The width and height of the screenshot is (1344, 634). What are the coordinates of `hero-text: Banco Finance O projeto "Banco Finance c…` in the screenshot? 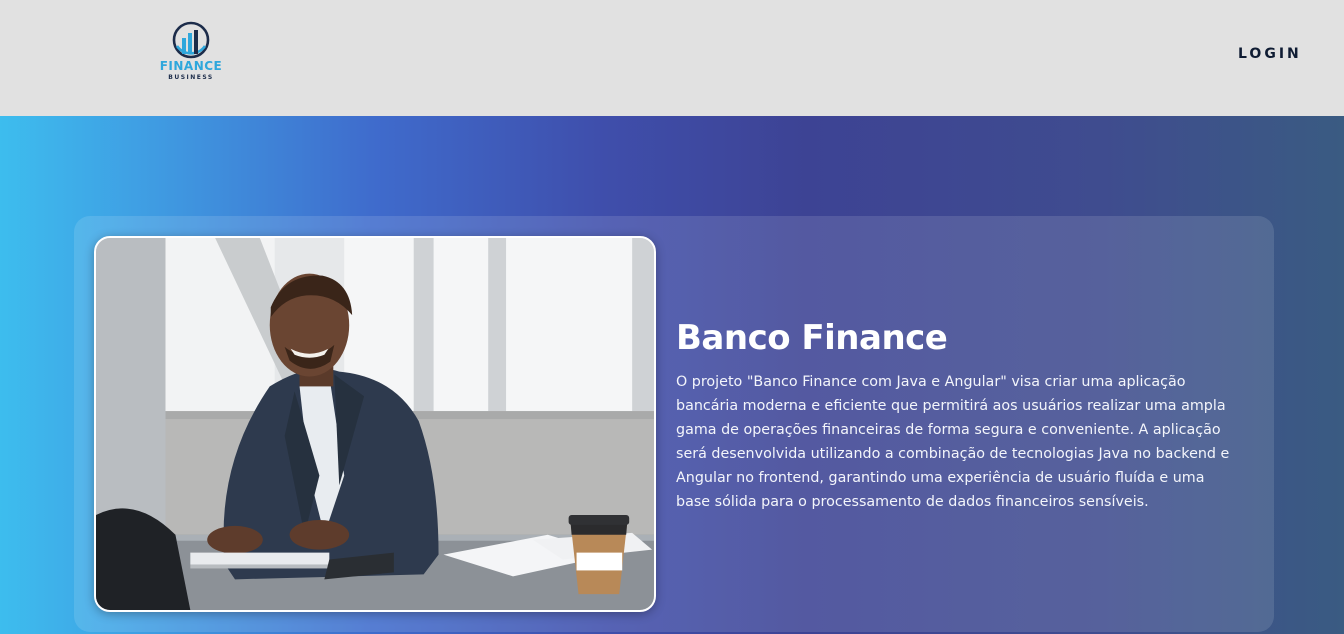 It's located at (956, 415).